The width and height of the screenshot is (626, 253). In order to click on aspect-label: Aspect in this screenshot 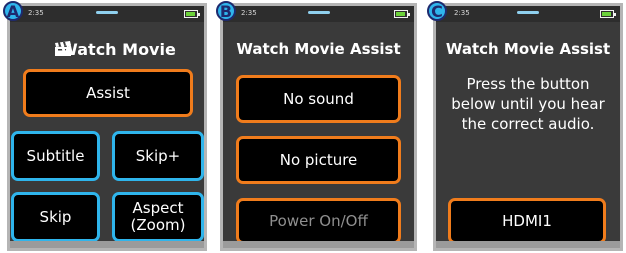, I will do `click(158, 208)`.